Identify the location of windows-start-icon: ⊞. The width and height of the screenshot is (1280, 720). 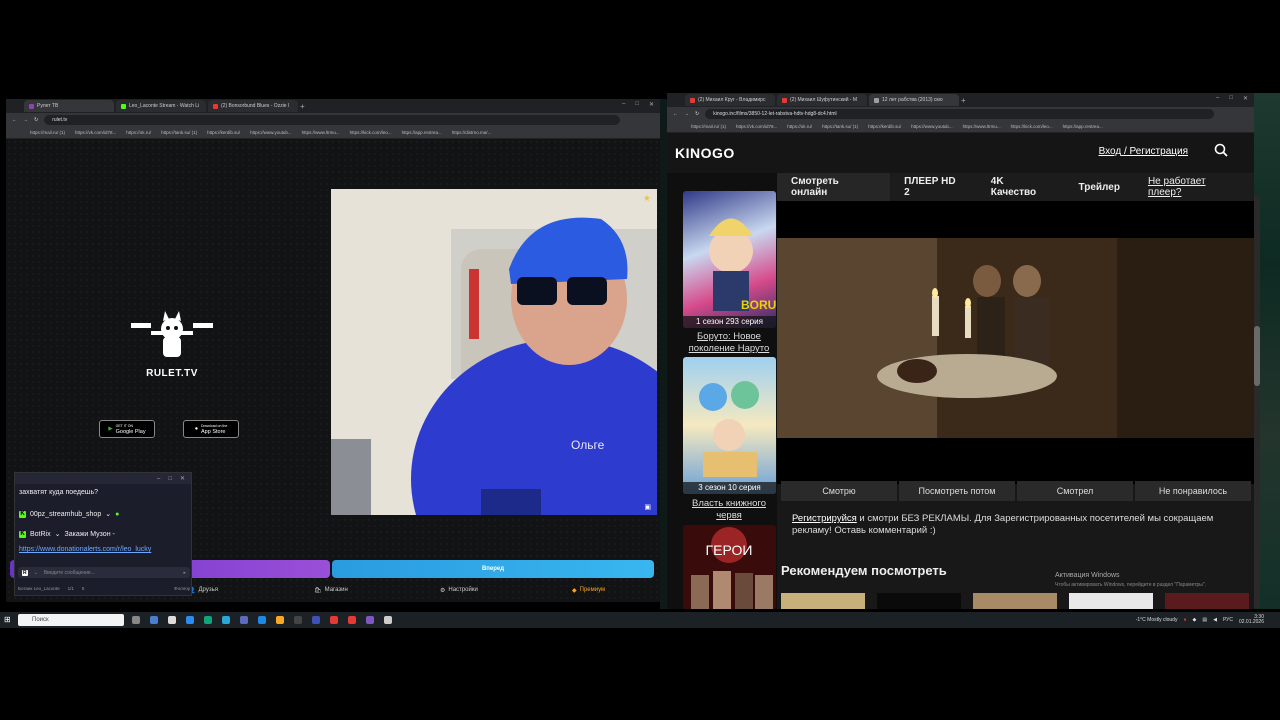
(7, 619).